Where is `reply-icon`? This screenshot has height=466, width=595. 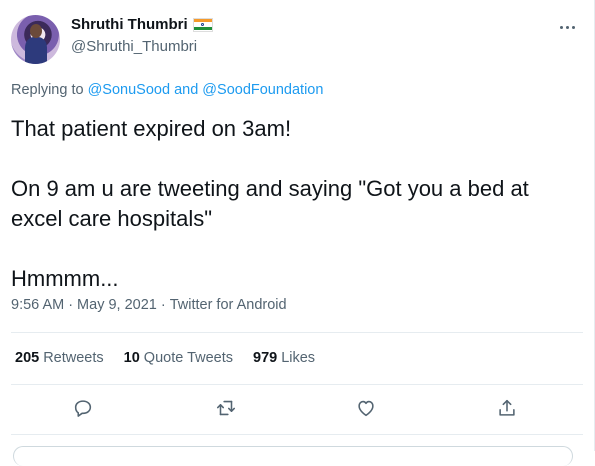 reply-icon is located at coordinates (83, 408).